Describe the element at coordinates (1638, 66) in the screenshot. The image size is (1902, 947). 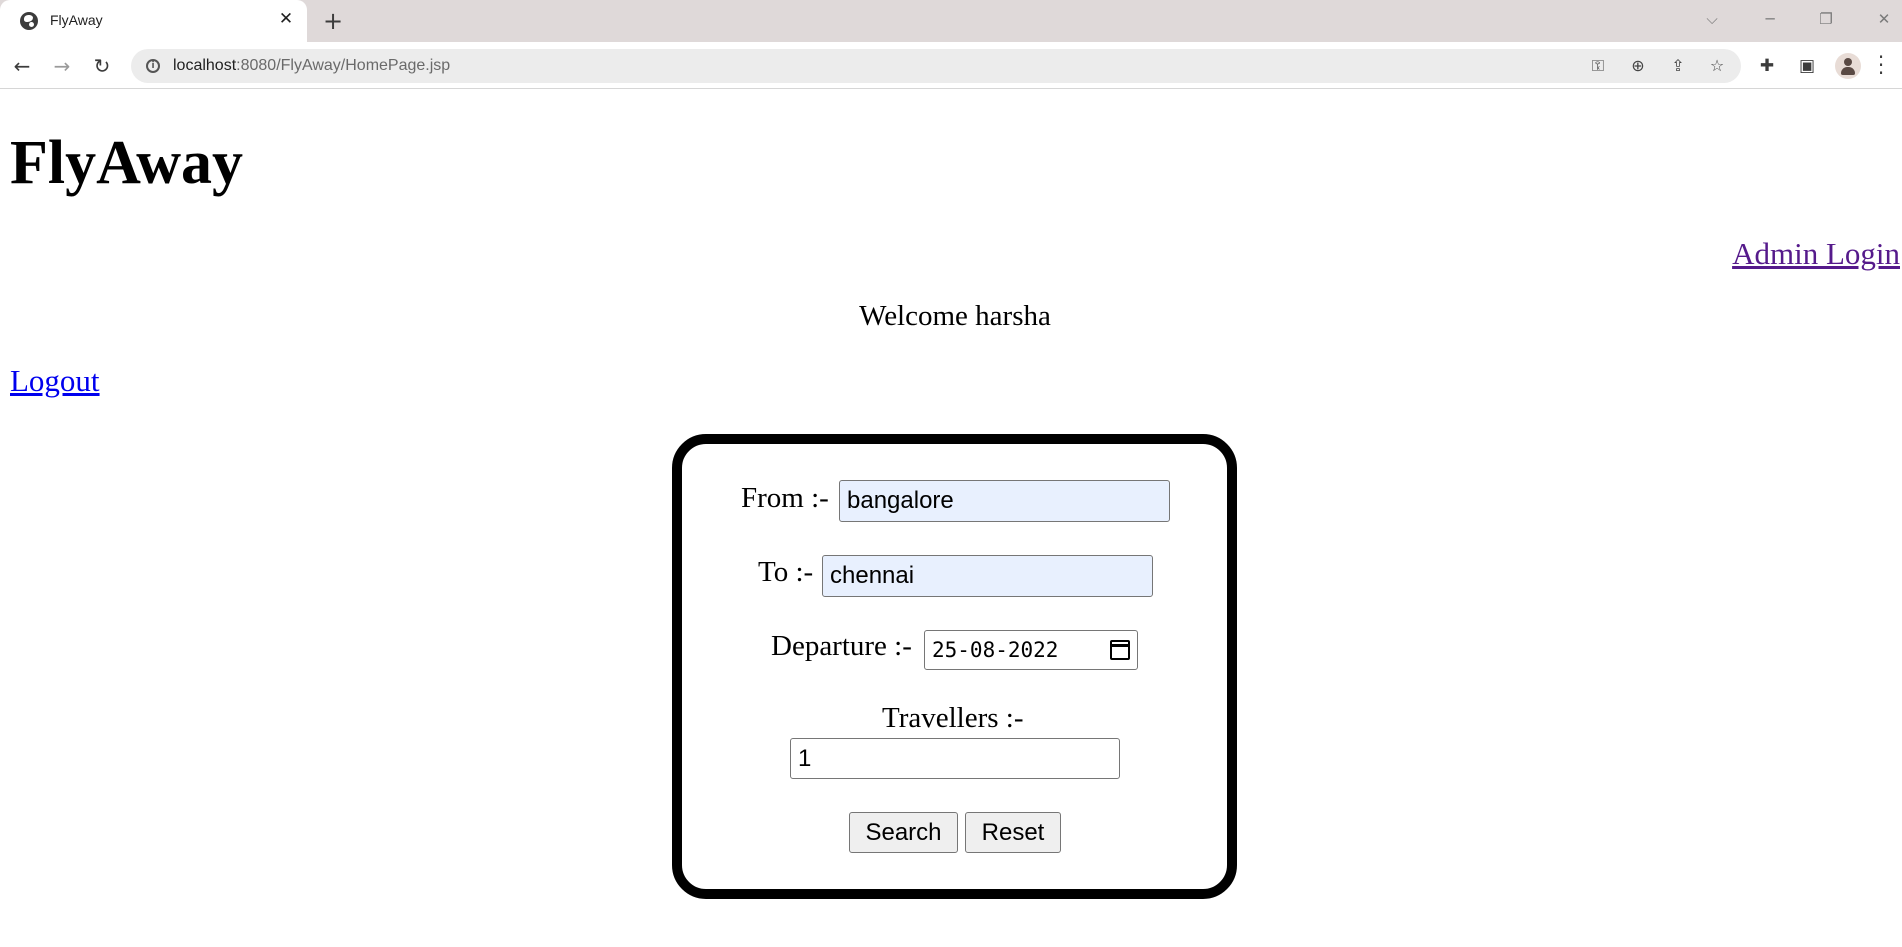
I see `zoom-icon: ⊕` at that location.